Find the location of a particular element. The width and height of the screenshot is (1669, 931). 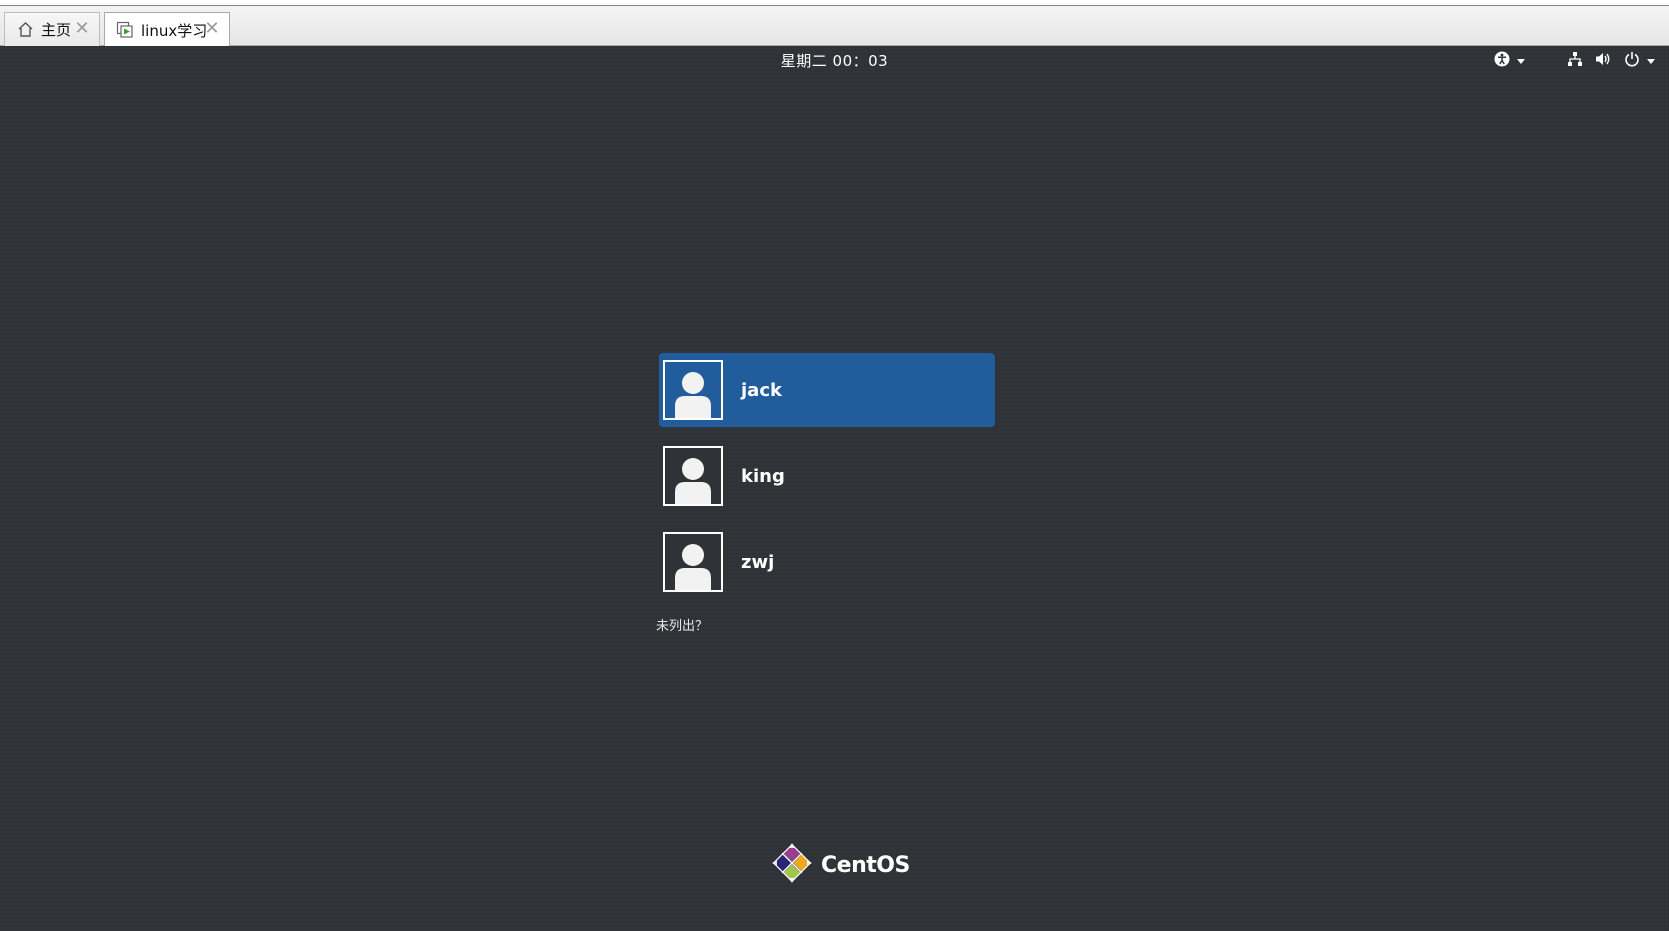

network-icon is located at coordinates (1575, 61).